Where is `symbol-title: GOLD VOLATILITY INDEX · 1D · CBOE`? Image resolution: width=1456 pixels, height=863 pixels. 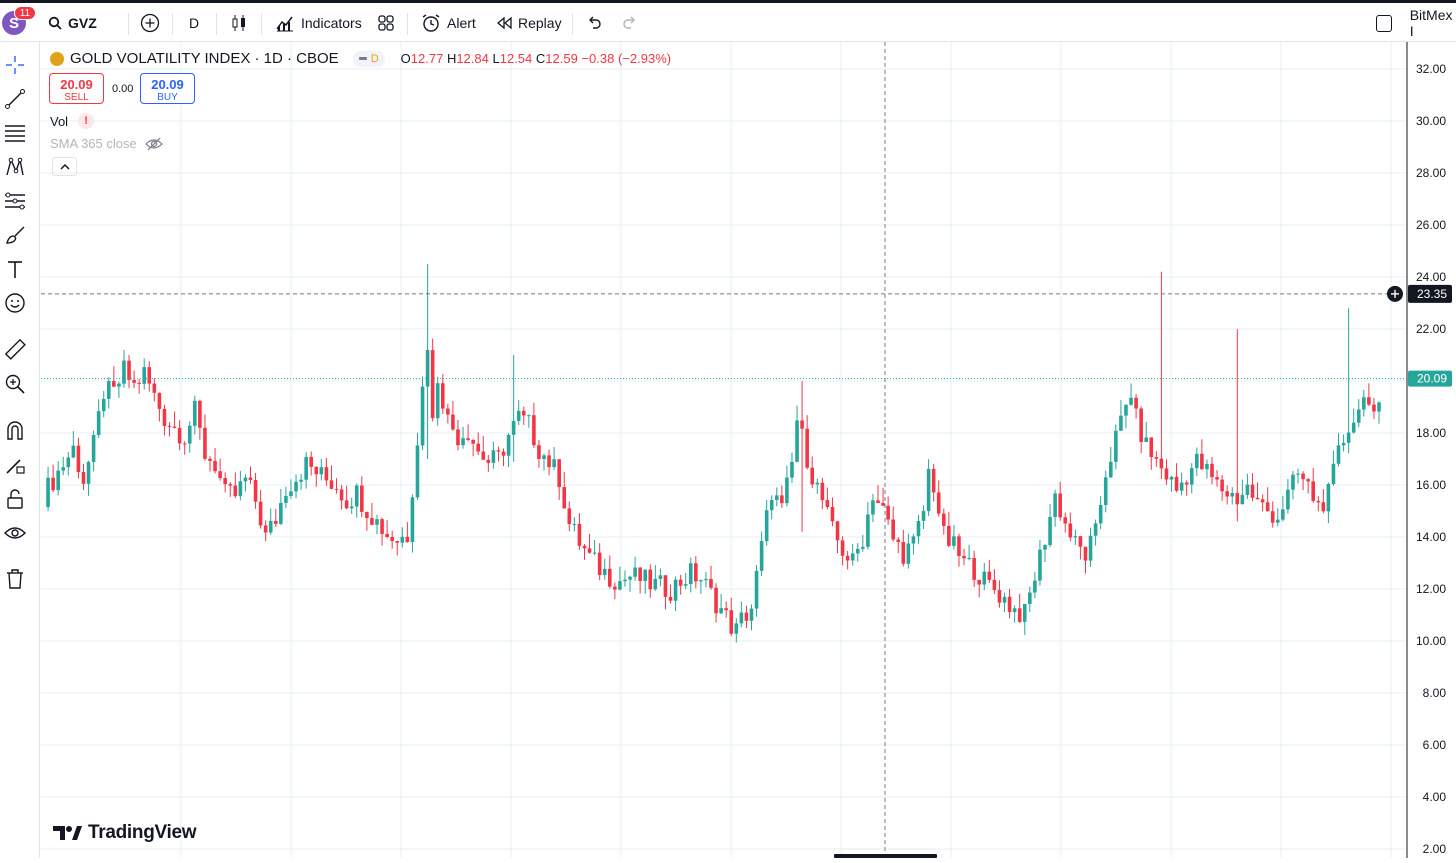 symbol-title: GOLD VOLATILITY INDEX · 1D · CBOE is located at coordinates (204, 58).